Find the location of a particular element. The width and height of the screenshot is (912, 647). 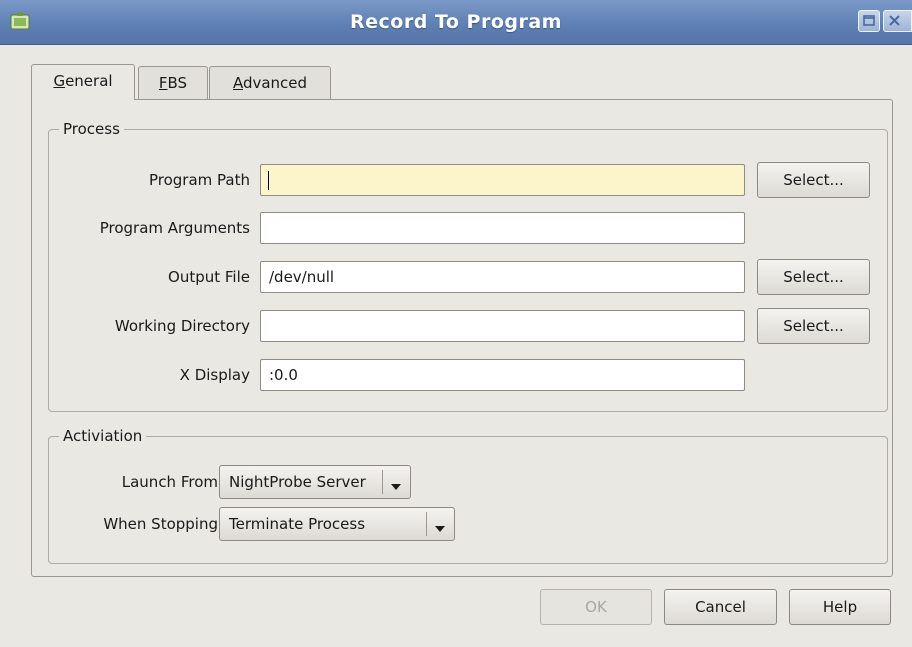

output-file-input: /dev/null is located at coordinates (502, 277).